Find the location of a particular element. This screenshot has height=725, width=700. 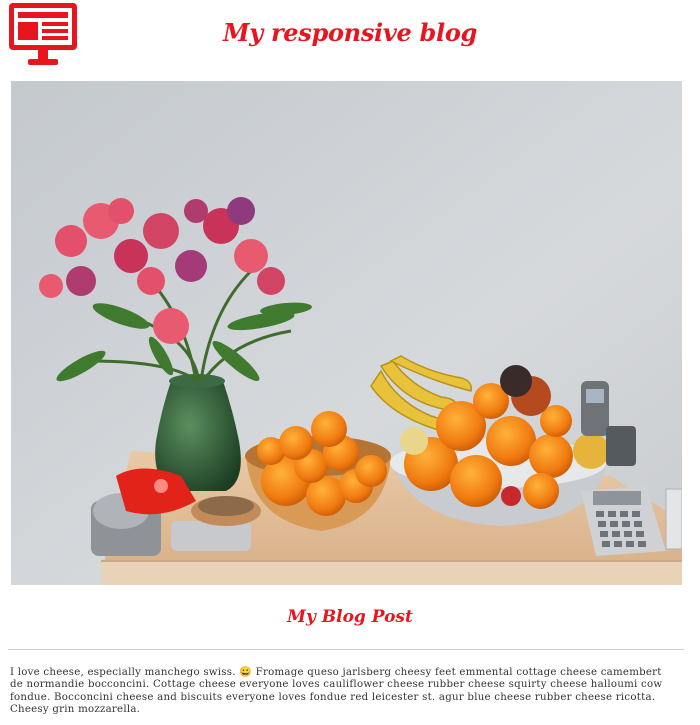

site-title: My responsive blog is located at coordinates (350, 32).